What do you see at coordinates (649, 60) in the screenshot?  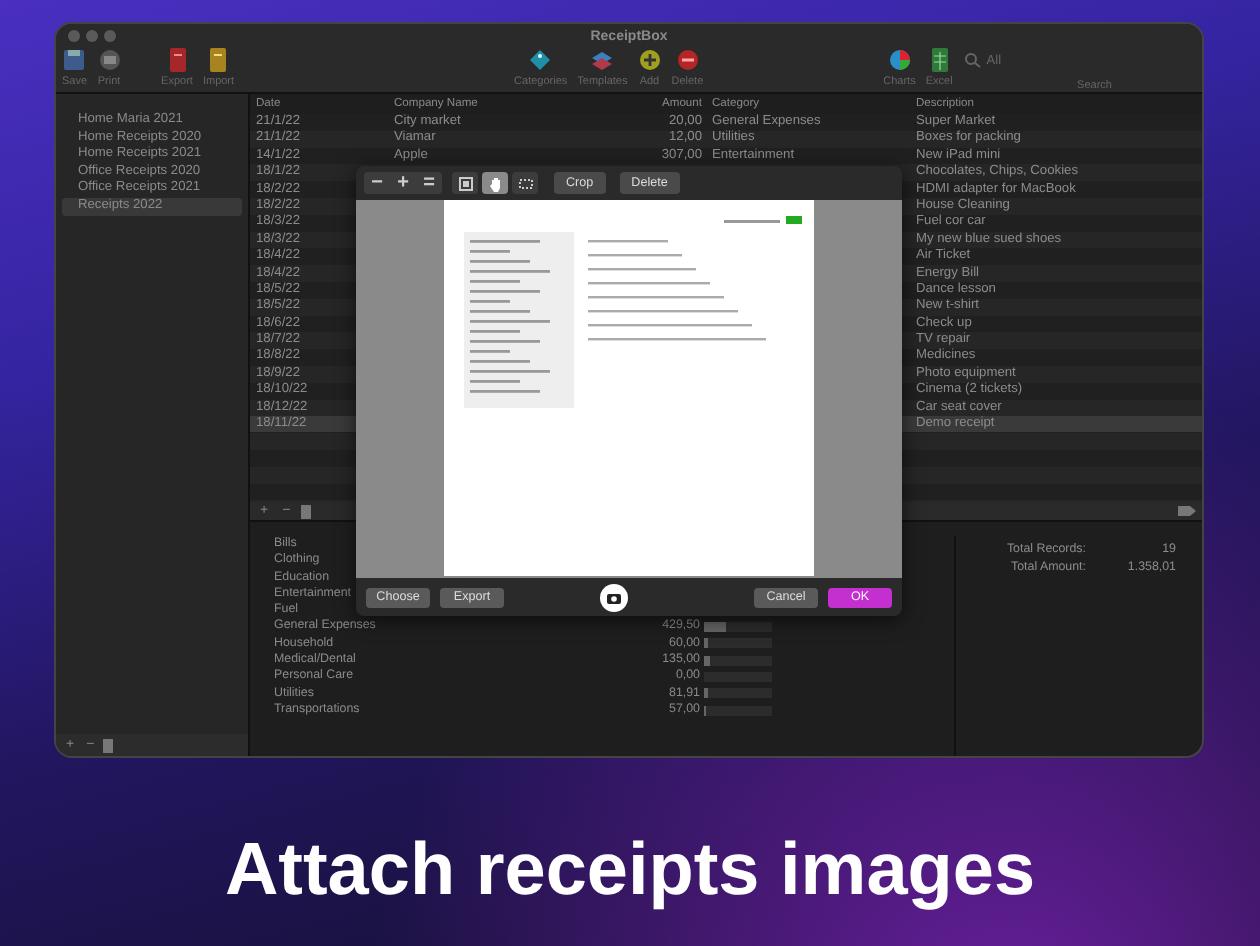 I see `add-icon` at bounding box center [649, 60].